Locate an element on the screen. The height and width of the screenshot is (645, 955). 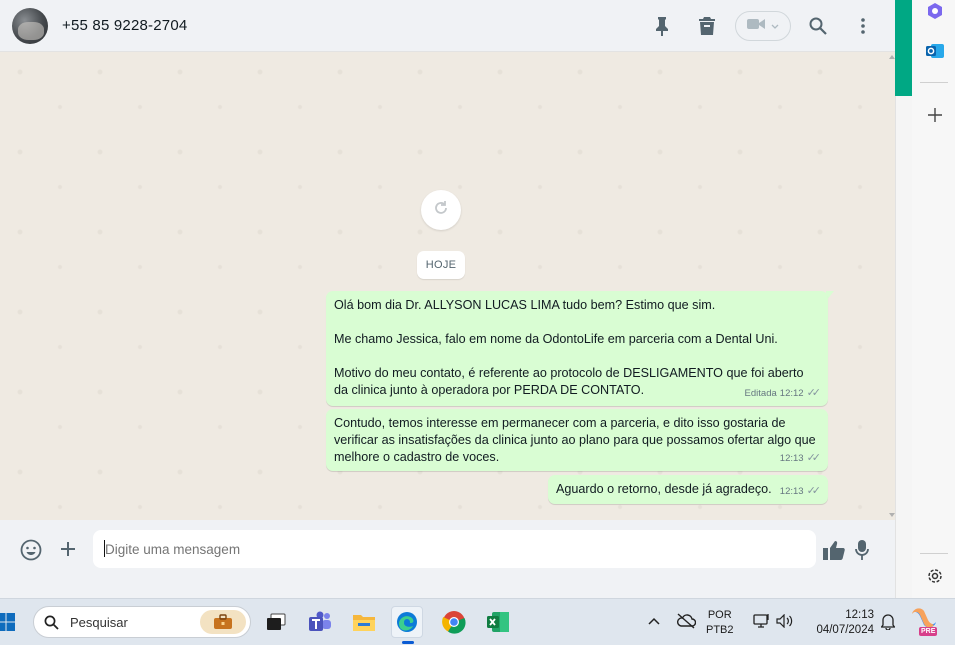
thumbs-up-icon is located at coordinates (834, 550).